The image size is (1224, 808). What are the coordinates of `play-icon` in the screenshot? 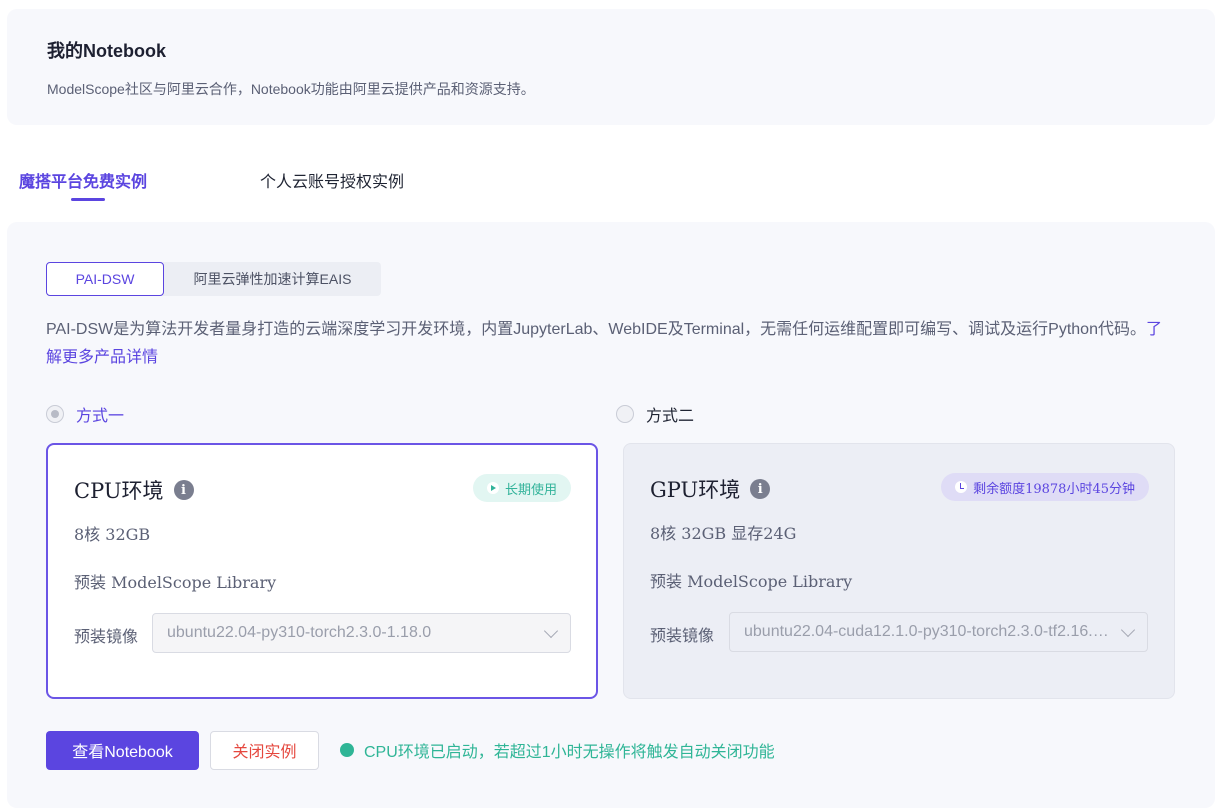 It's located at (492, 488).